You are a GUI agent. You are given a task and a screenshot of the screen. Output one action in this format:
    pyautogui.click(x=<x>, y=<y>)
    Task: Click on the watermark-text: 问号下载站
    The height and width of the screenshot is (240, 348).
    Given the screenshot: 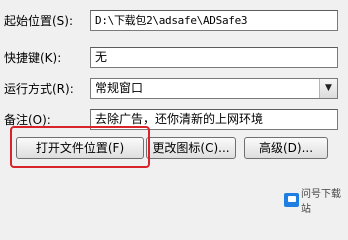 What is the action you would take?
    pyautogui.click(x=321, y=202)
    